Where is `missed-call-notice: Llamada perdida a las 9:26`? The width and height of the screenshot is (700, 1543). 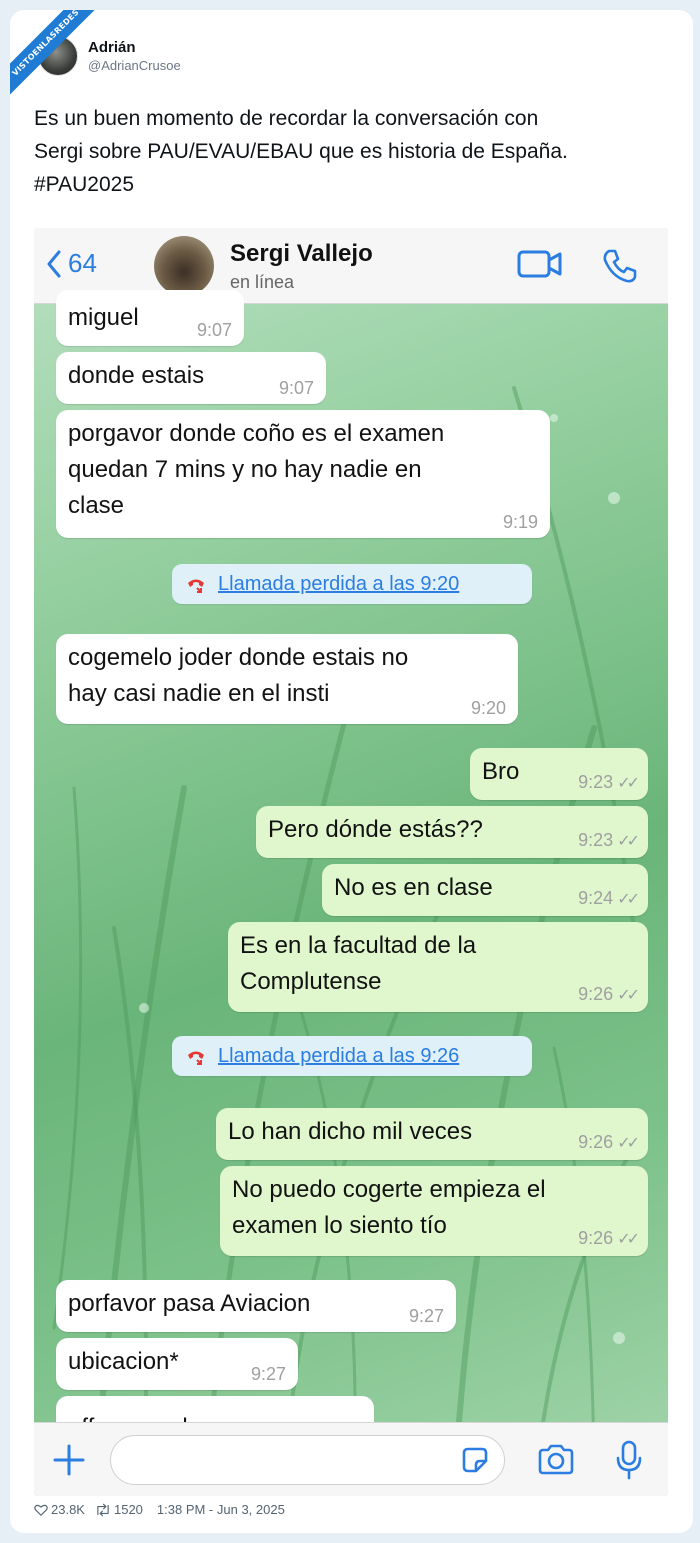
missed-call-notice: Llamada perdida a las 9:26 is located at coordinates (352, 1056).